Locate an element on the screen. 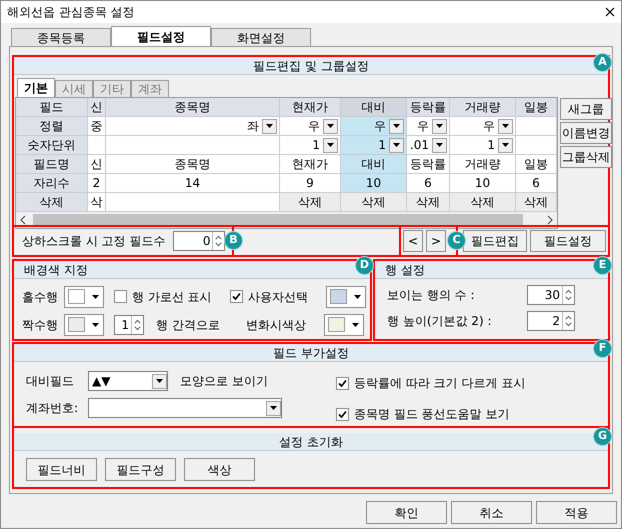 This screenshot has height=529, width=622. column-header: 대비 is located at coordinates (374, 107).